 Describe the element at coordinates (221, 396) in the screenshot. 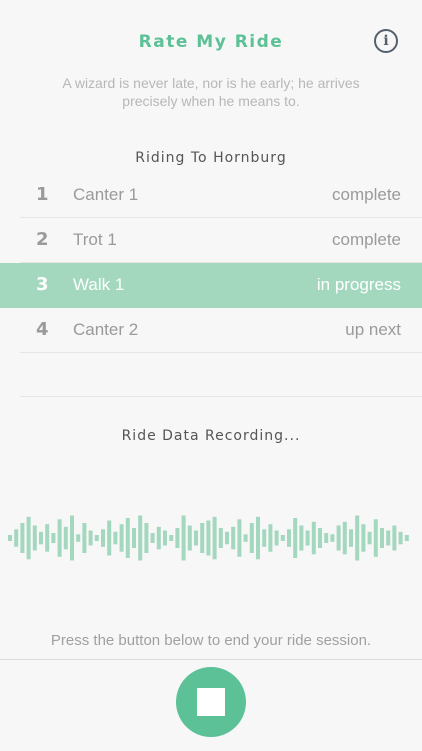

I see `divider` at that location.